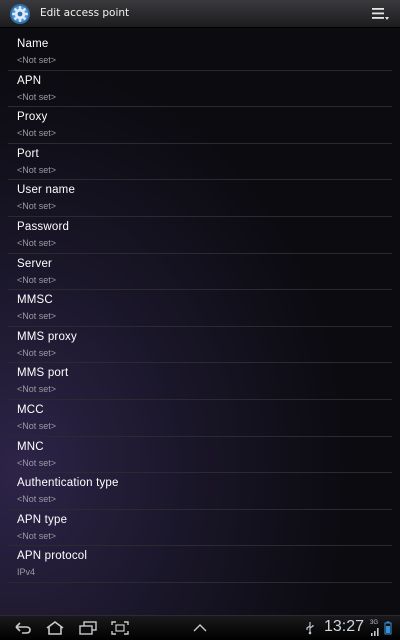 The image size is (400, 640). What do you see at coordinates (28, 153) in the screenshot?
I see `field-label: Port` at bounding box center [28, 153].